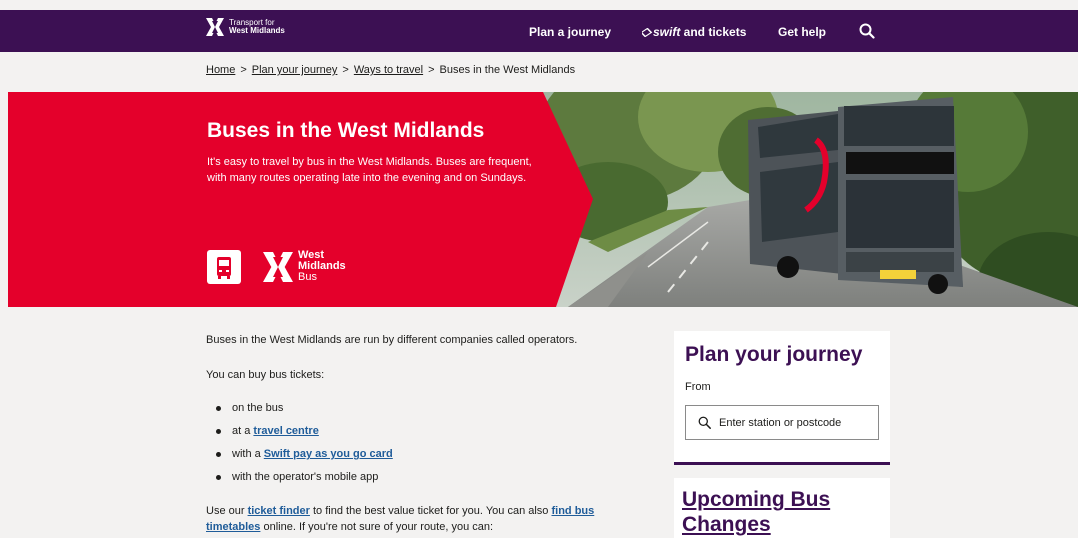 Image resolution: width=1078 pixels, height=538 pixels. I want to click on wm-bus-logo-text: West Midlands Bus, so click(322, 266).